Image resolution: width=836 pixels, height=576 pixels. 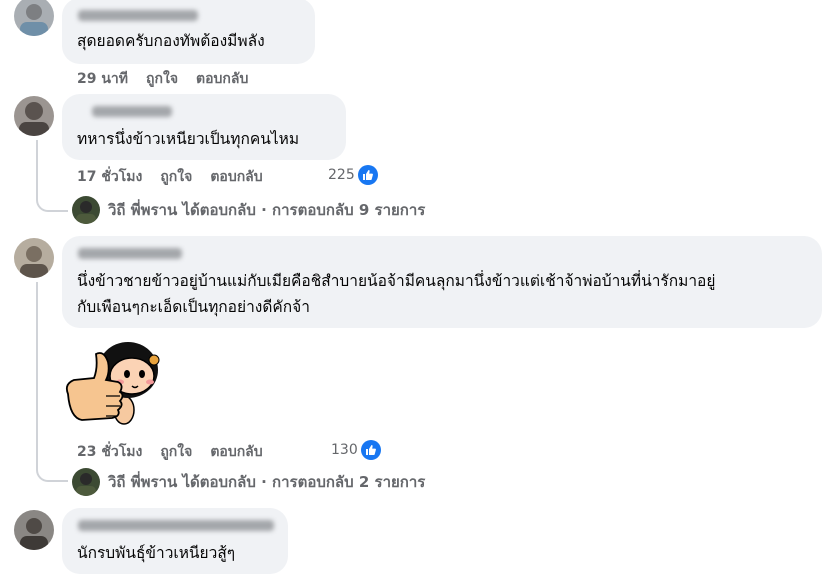 I want to click on comment-text: ทหารนึ่งข้าวเหนียวเป็นทุกคนไหม, so click(x=188, y=139).